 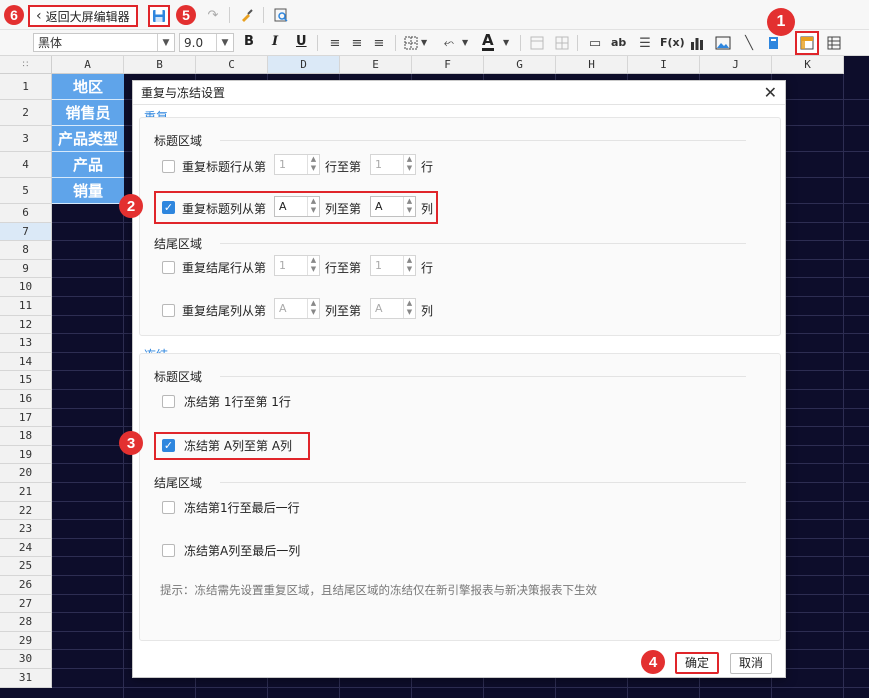 I want to click on table-layout-icon, so click(x=834, y=43).